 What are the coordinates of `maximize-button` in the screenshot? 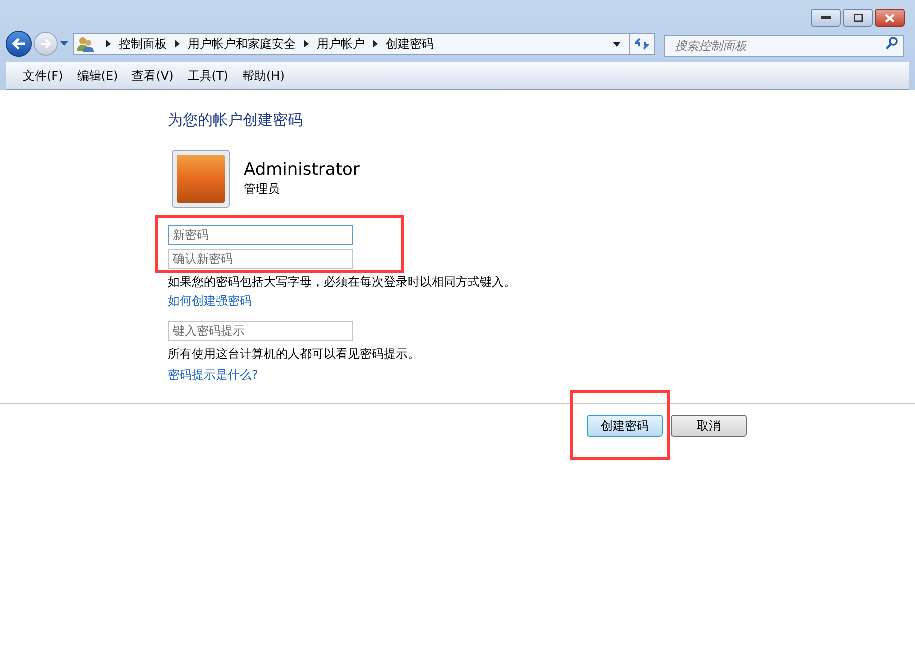 It's located at (858, 18).